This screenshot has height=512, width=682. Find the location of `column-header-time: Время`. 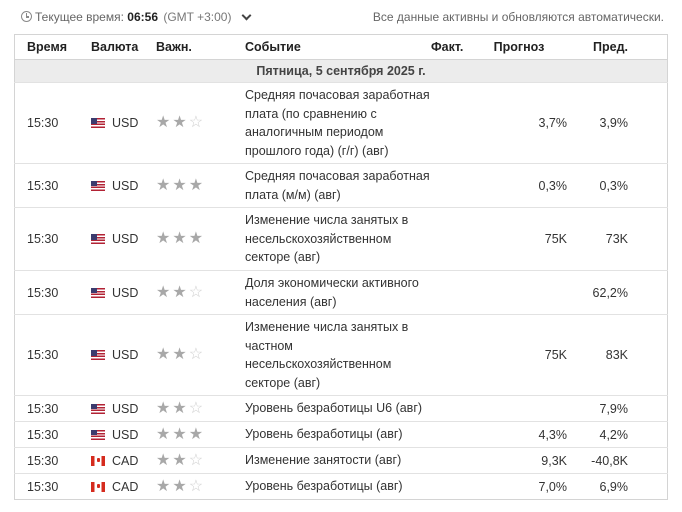

column-header-time: Время is located at coordinates (52, 47).